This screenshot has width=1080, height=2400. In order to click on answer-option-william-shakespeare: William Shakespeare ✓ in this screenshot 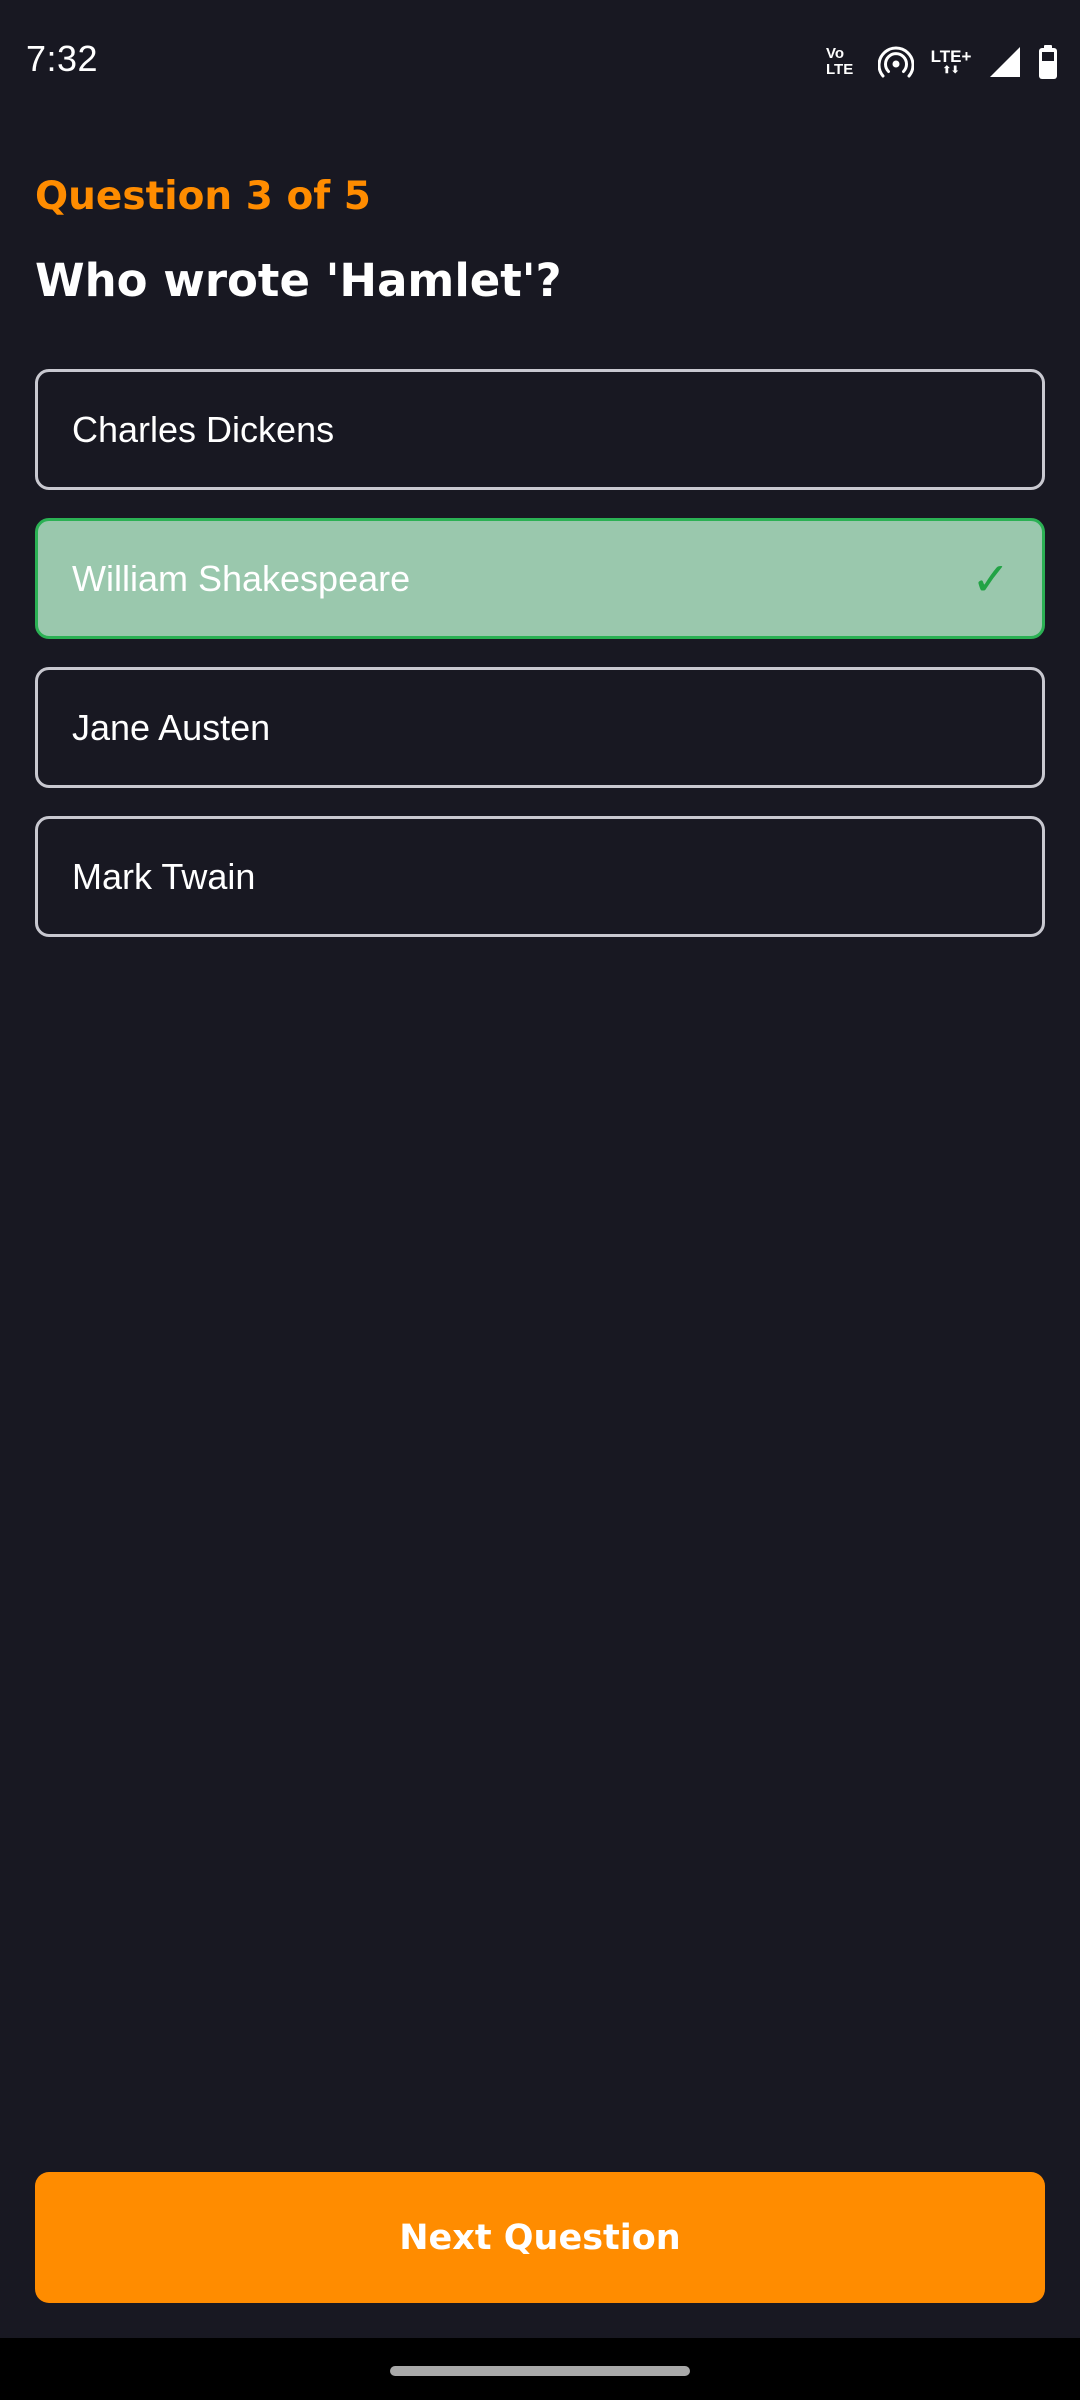, I will do `click(540, 578)`.